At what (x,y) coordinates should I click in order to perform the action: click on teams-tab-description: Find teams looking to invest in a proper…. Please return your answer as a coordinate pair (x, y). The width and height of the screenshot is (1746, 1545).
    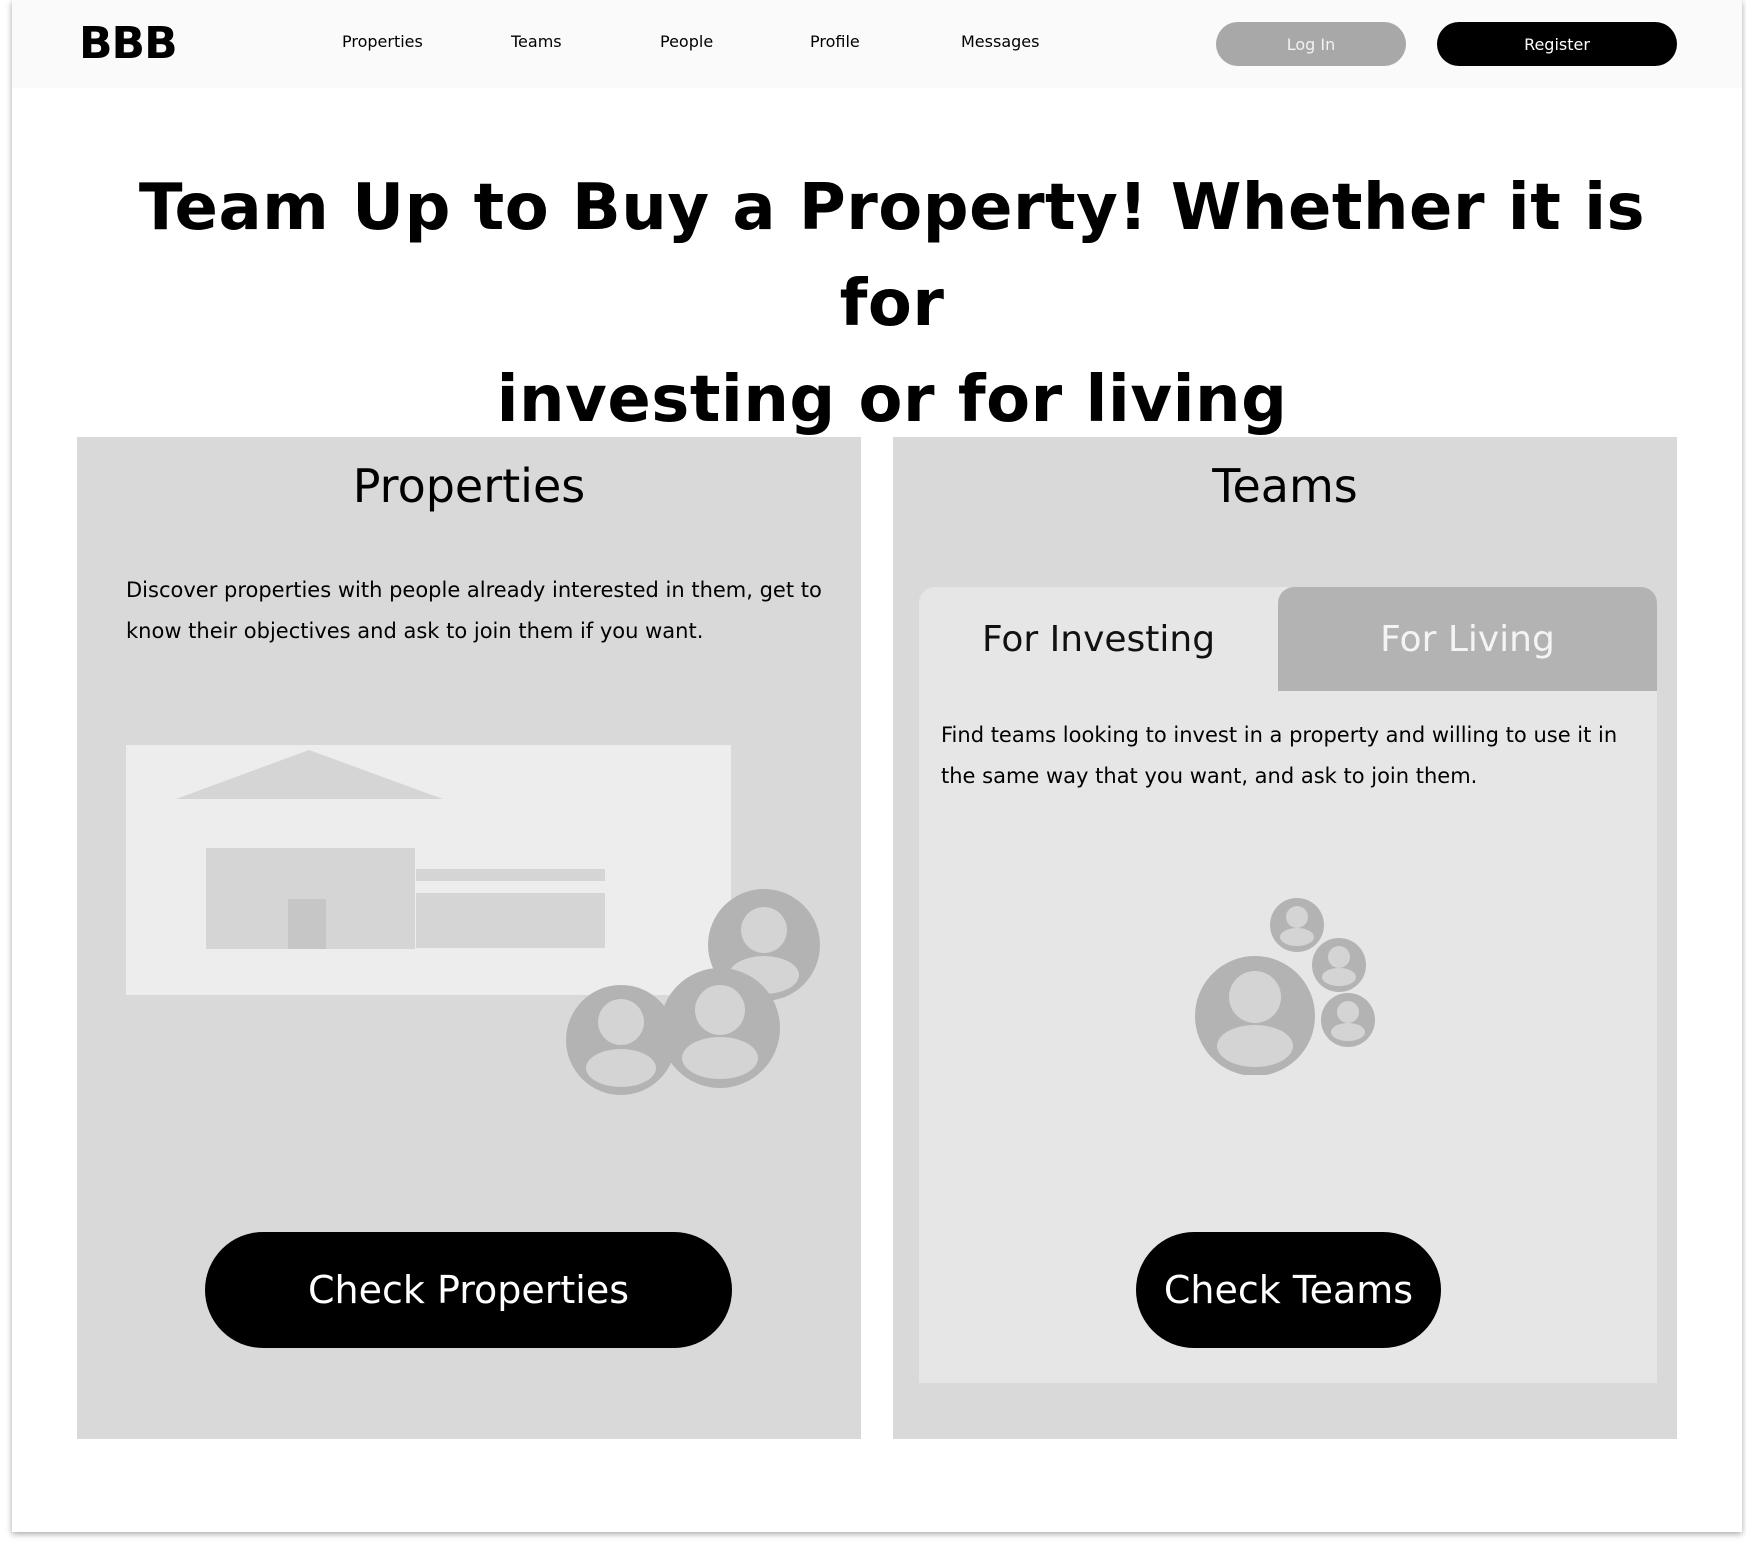
    Looking at the image, I should click on (1279, 755).